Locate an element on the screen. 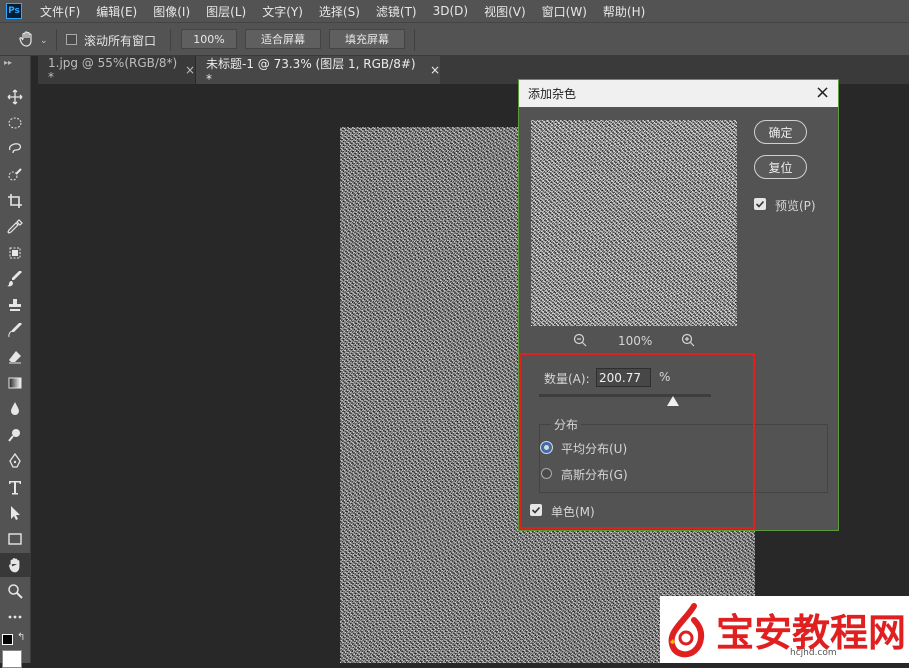 The height and width of the screenshot is (668, 909). watermark-logo is located at coordinates (688, 631).